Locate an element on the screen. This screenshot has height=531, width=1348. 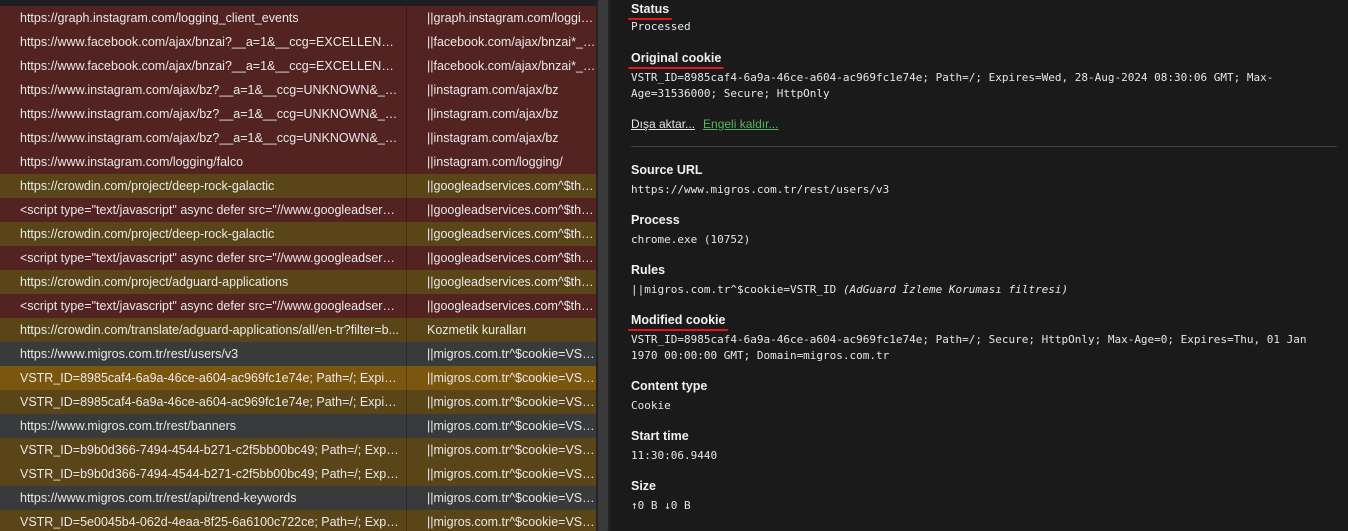
request-url: https://www.instagram.com/logging/falco is located at coordinates (132, 162).